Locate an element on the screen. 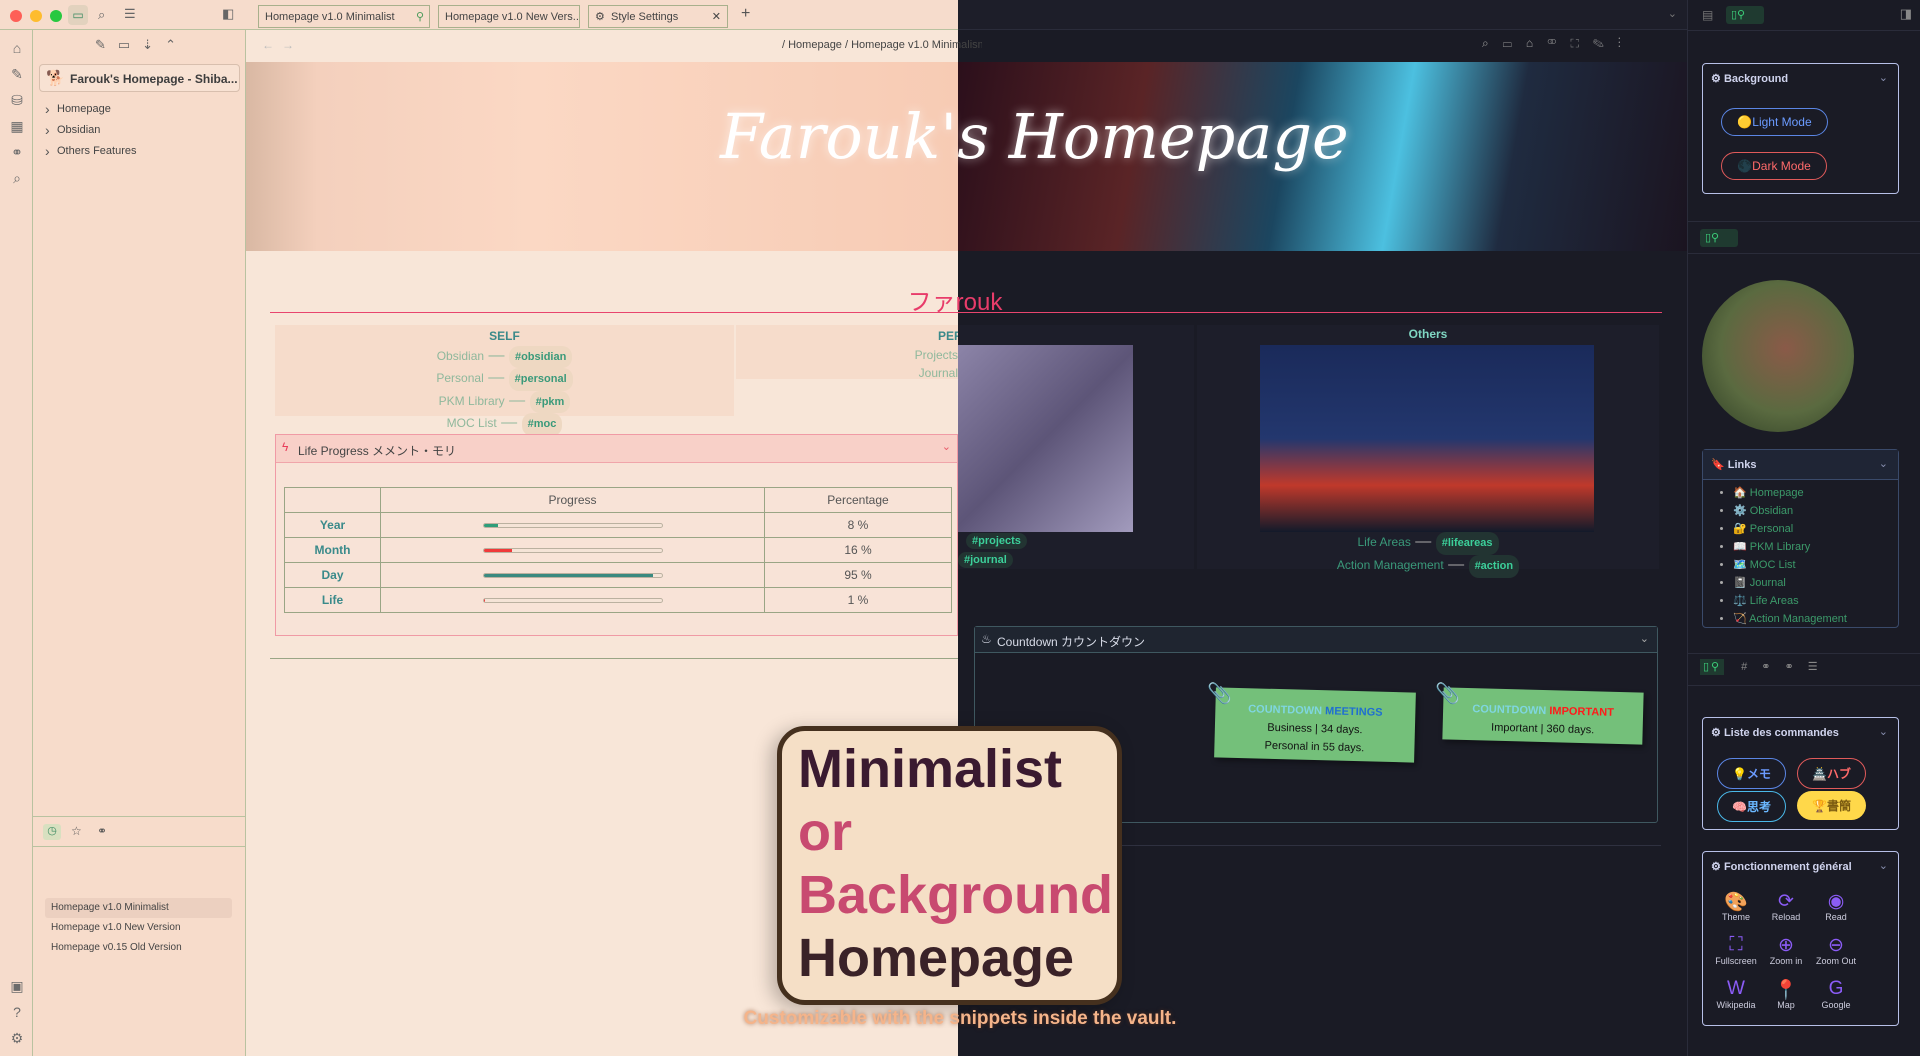 The image size is (1920, 1056). tag: #personal is located at coordinates (540, 379).